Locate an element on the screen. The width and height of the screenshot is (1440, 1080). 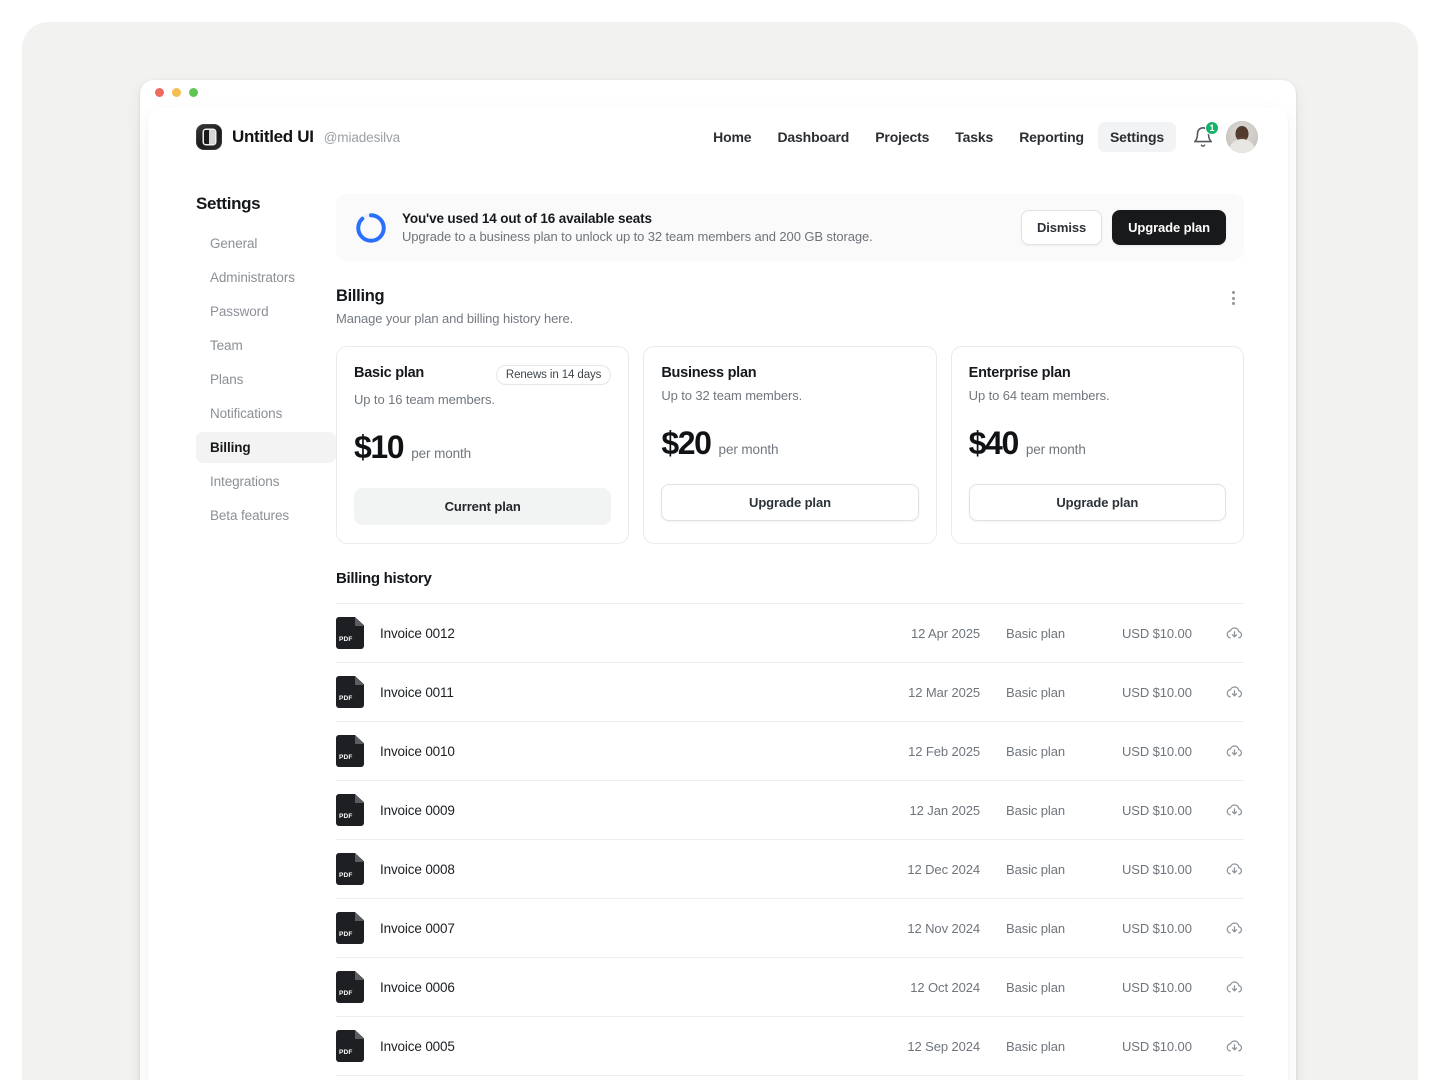
minimize-window-button is located at coordinates (176, 92).